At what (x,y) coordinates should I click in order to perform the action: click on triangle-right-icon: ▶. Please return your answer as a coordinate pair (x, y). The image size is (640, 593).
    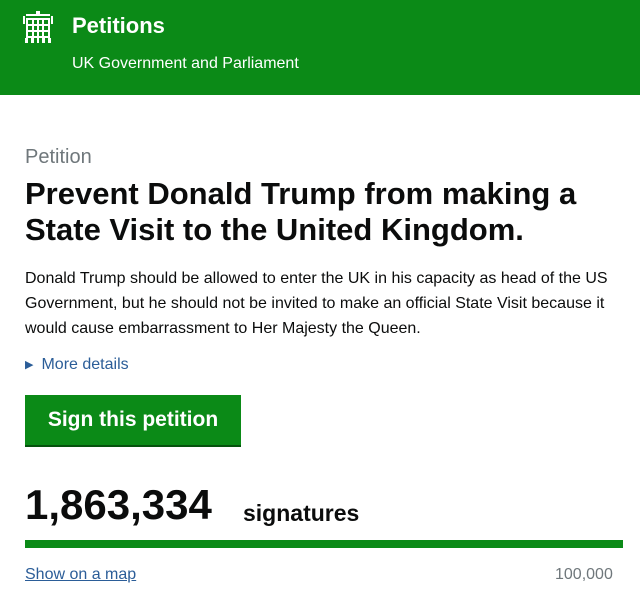
    Looking at the image, I should click on (29, 365).